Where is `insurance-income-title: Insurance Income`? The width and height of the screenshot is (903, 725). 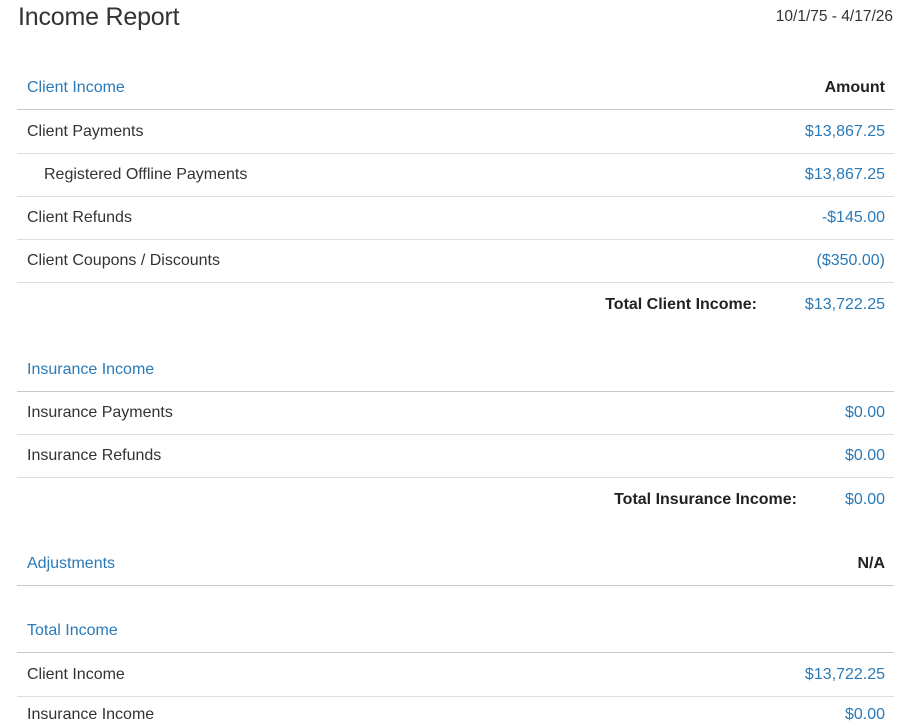 insurance-income-title: Insurance Income is located at coordinates (91, 369).